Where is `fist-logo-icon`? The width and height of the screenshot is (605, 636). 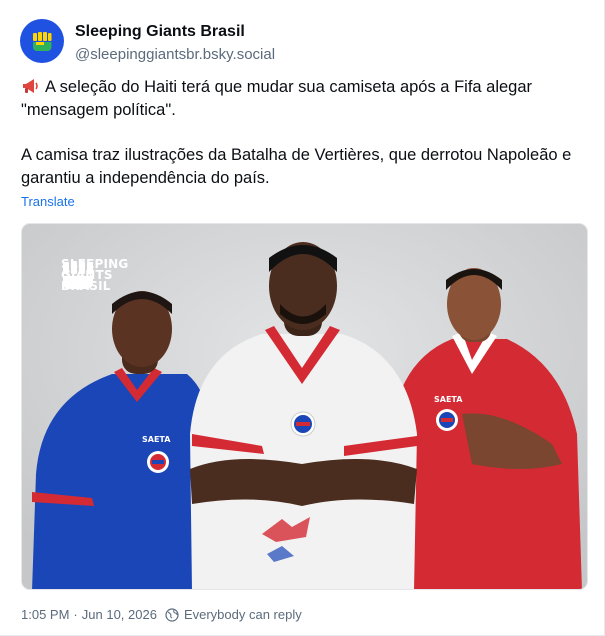 fist-logo-icon is located at coordinates (78, 275).